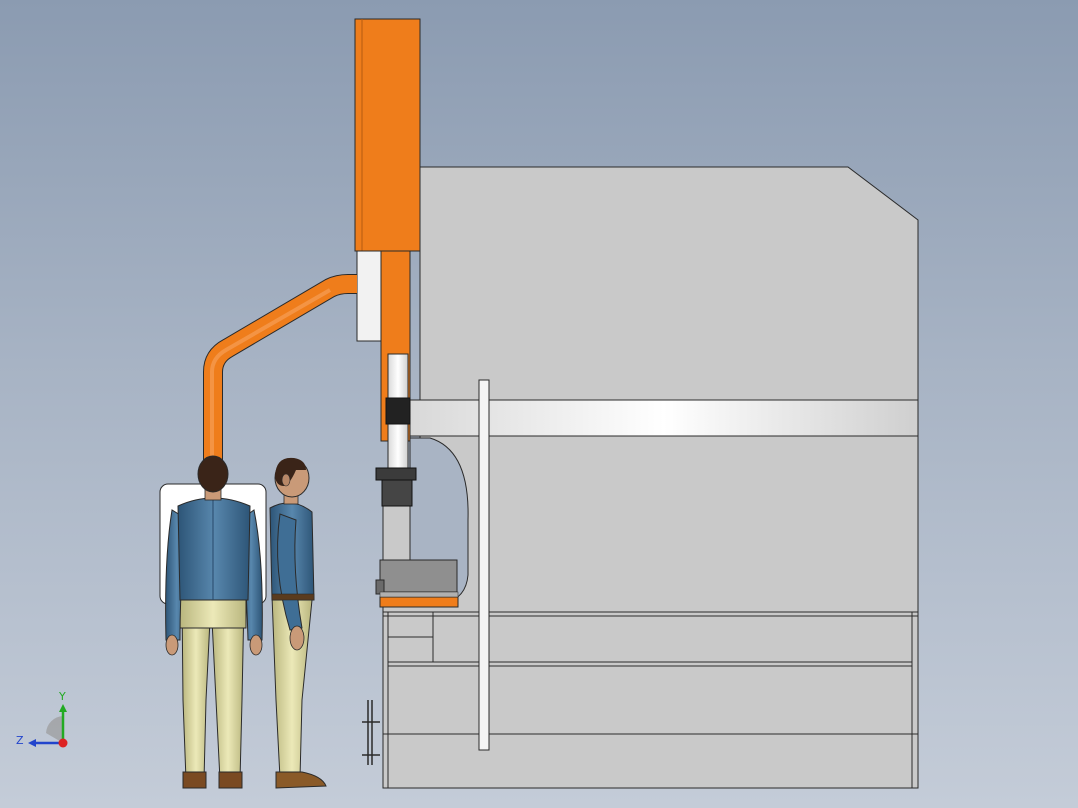 This screenshot has width=1078, height=808. I want to click on cylinder-band, so click(398, 411).